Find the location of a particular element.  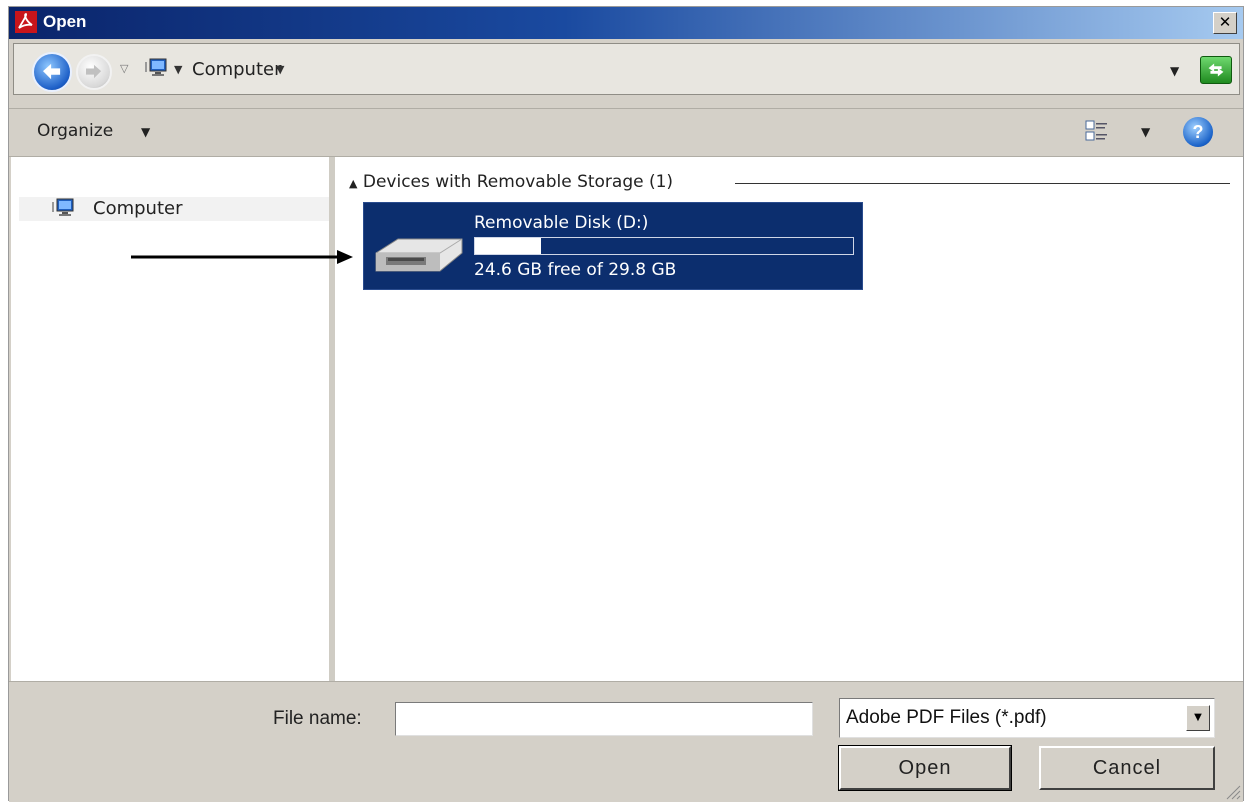

file-type-dropdown-button: ▼ is located at coordinates (1198, 718).